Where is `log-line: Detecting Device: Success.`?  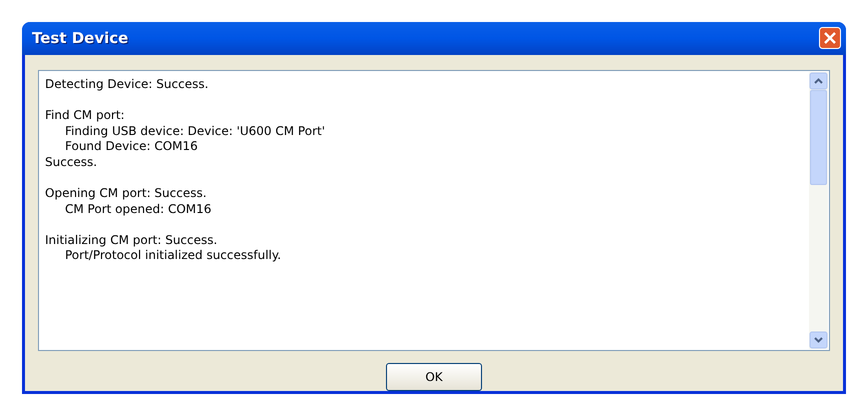
log-line: Detecting Device: Success. is located at coordinates (126, 84).